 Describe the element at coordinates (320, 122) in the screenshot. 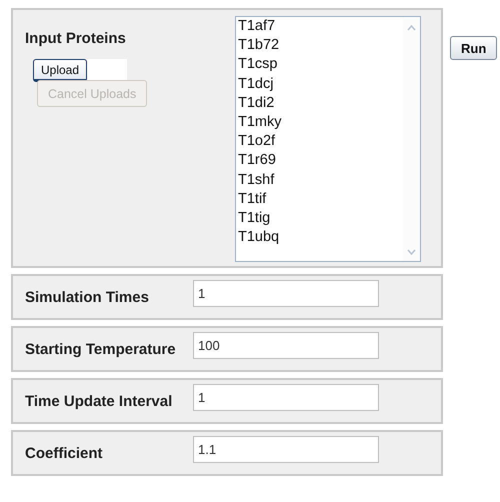

I see `list-item: T1mky` at that location.